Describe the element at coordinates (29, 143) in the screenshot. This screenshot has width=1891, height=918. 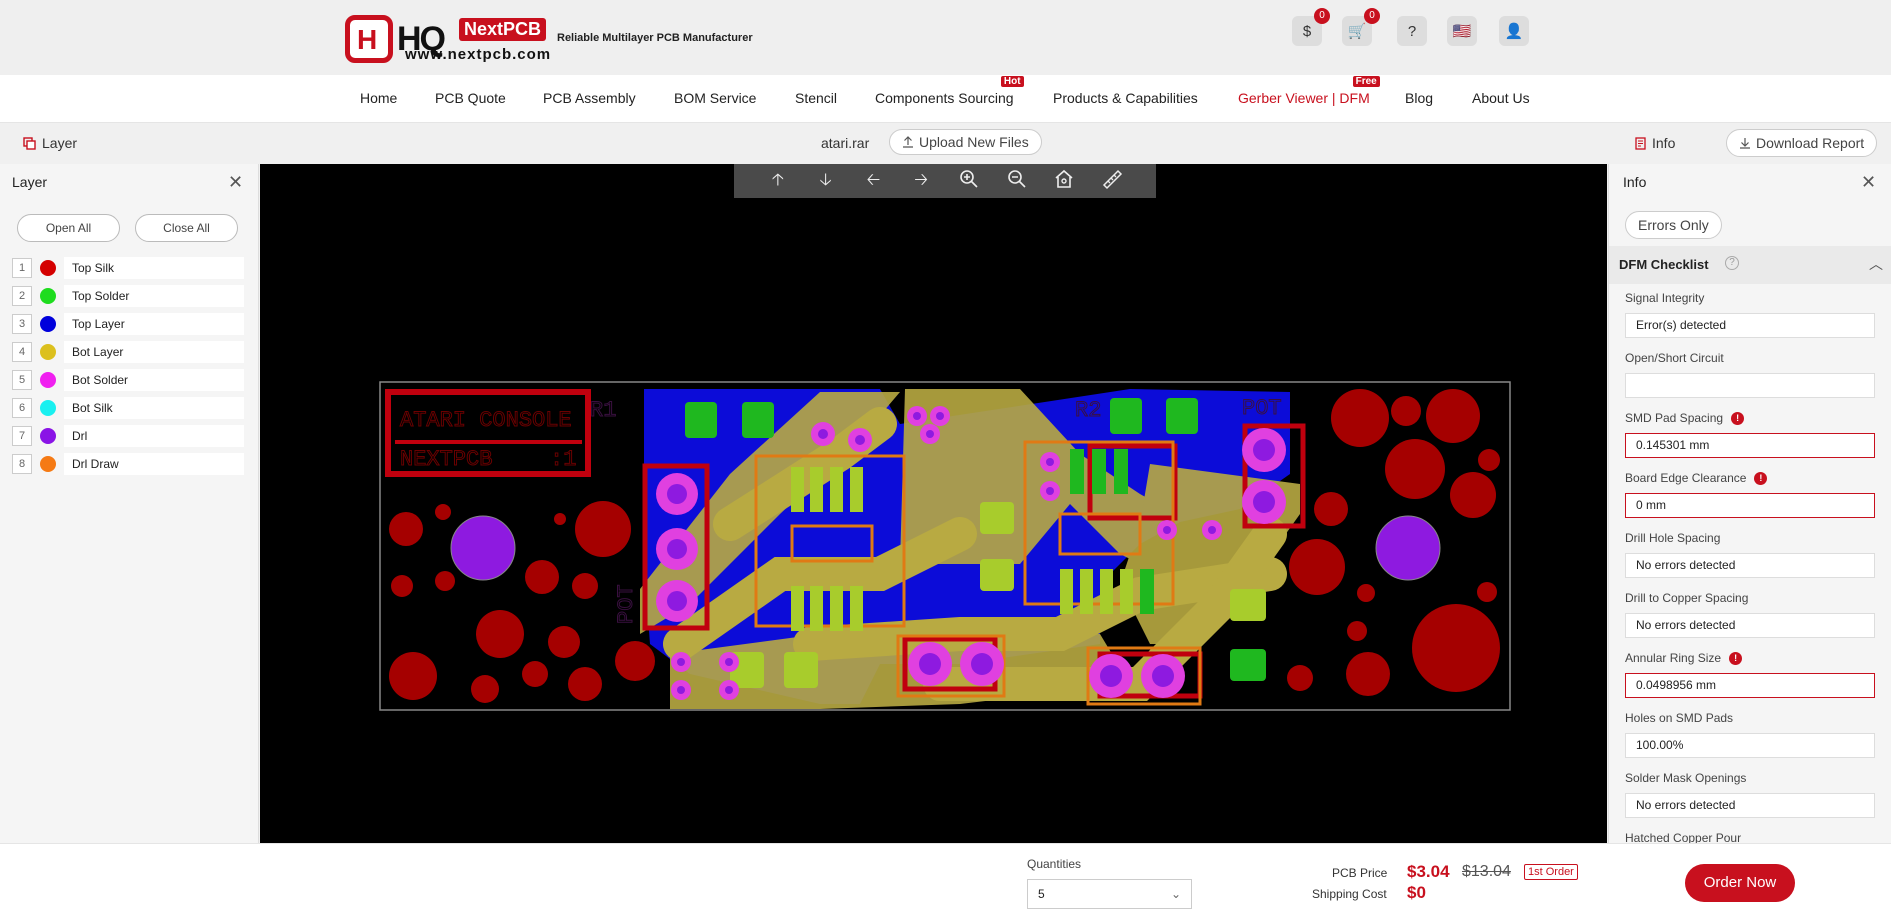
I see `layers-icon` at that location.